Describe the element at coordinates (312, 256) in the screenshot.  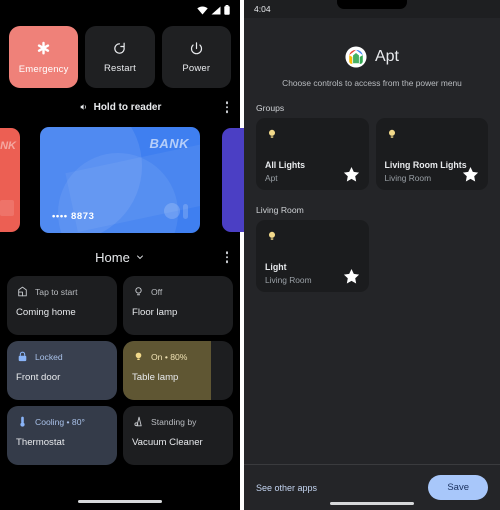
I see `control-card-light: Light Living Room` at that location.